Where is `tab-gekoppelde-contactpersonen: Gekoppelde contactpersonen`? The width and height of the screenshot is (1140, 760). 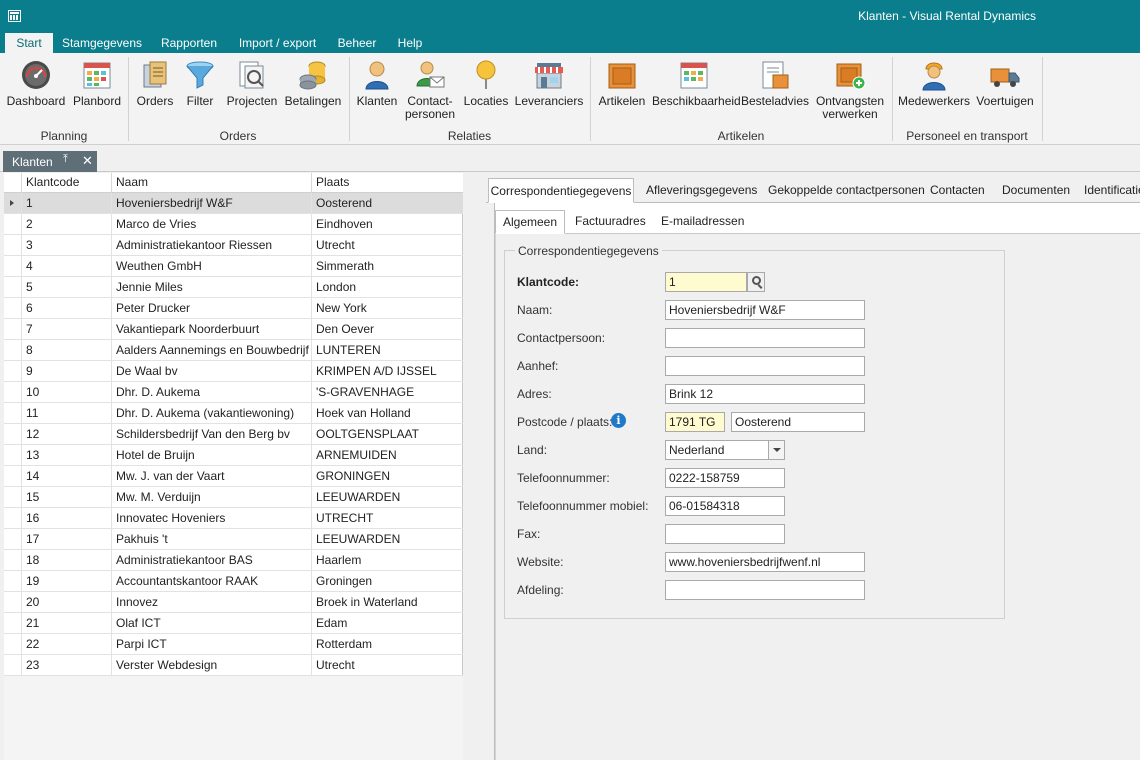 tab-gekoppelde-contactpersonen: Gekoppelde contactpersonen is located at coordinates (846, 190).